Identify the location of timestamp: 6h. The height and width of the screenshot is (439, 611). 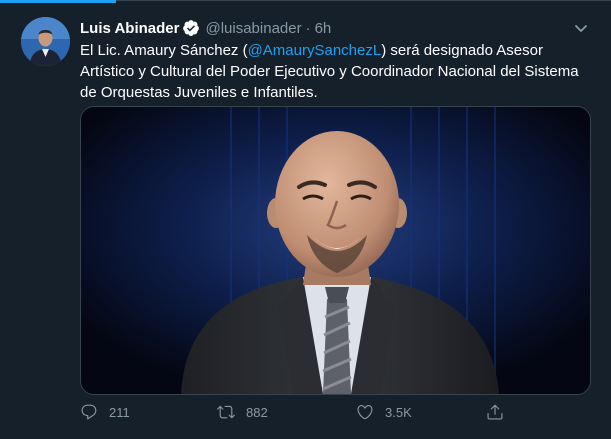
(323, 28).